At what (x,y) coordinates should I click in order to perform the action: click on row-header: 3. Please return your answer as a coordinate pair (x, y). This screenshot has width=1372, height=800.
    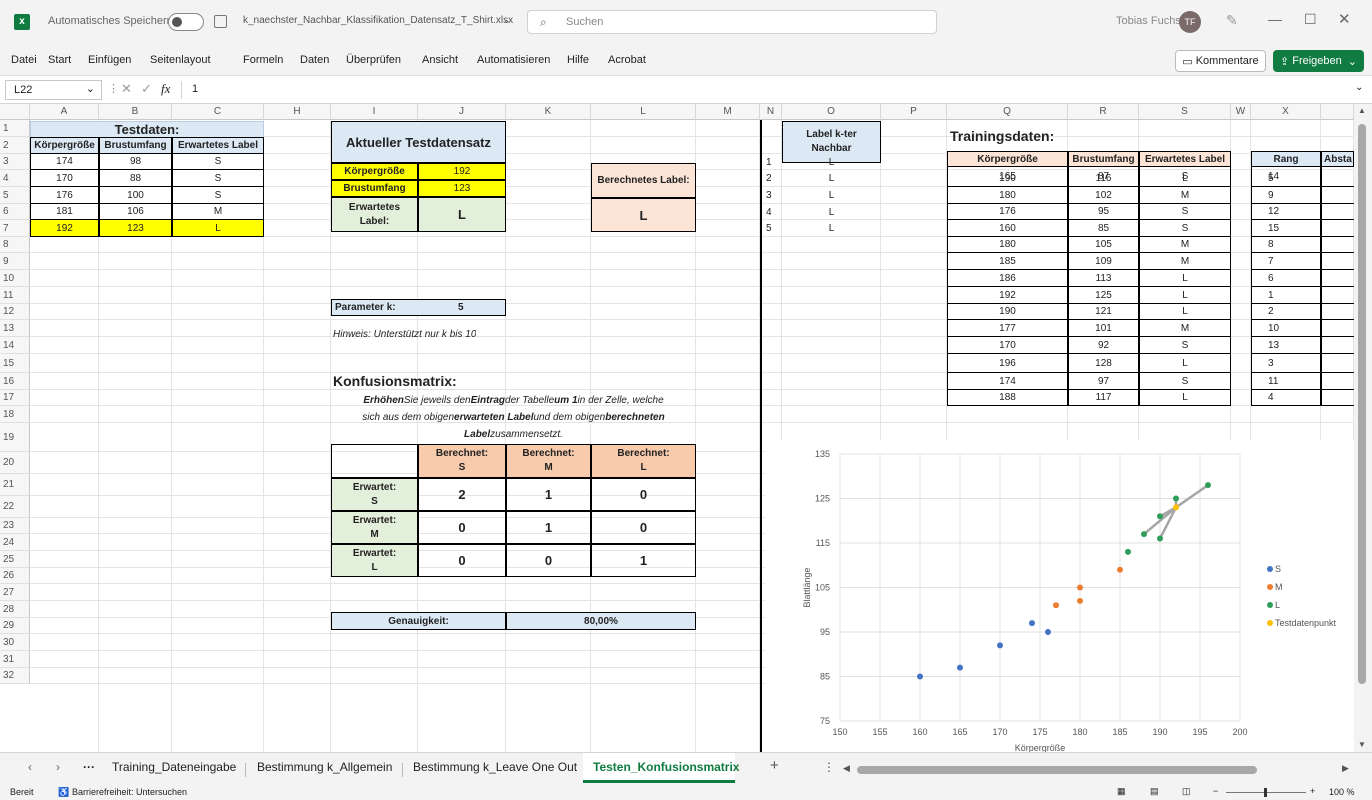
    Looking at the image, I should click on (15, 162).